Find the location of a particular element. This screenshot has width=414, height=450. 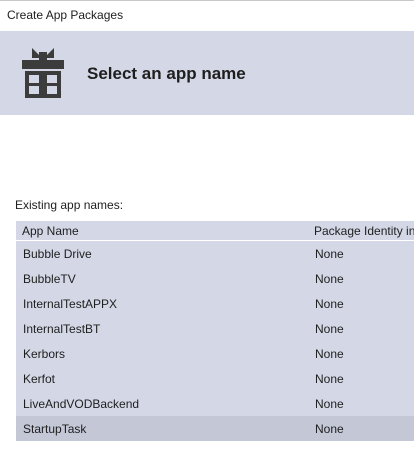

app-name-cell: LiveAndVODBackend is located at coordinates (81, 404).